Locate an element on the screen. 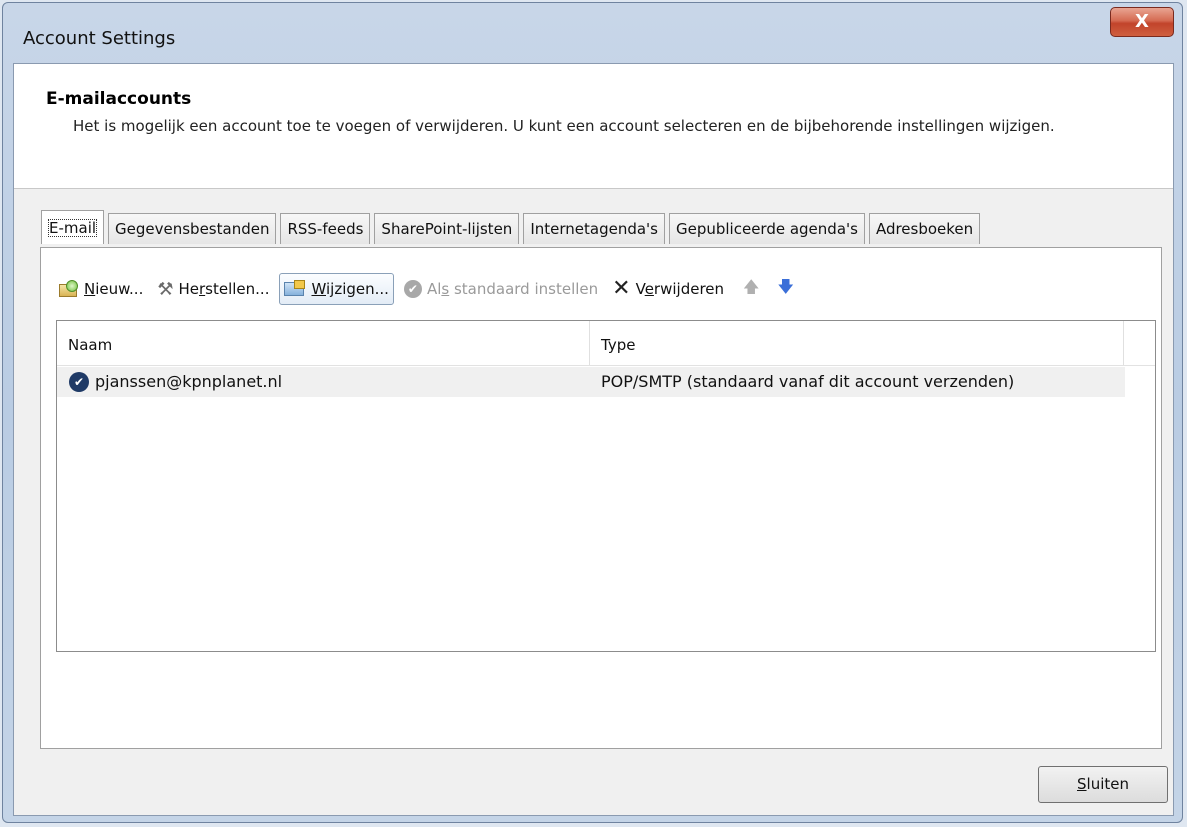 This screenshot has width=1187, height=827. window-title: Account Settings is located at coordinates (99, 38).